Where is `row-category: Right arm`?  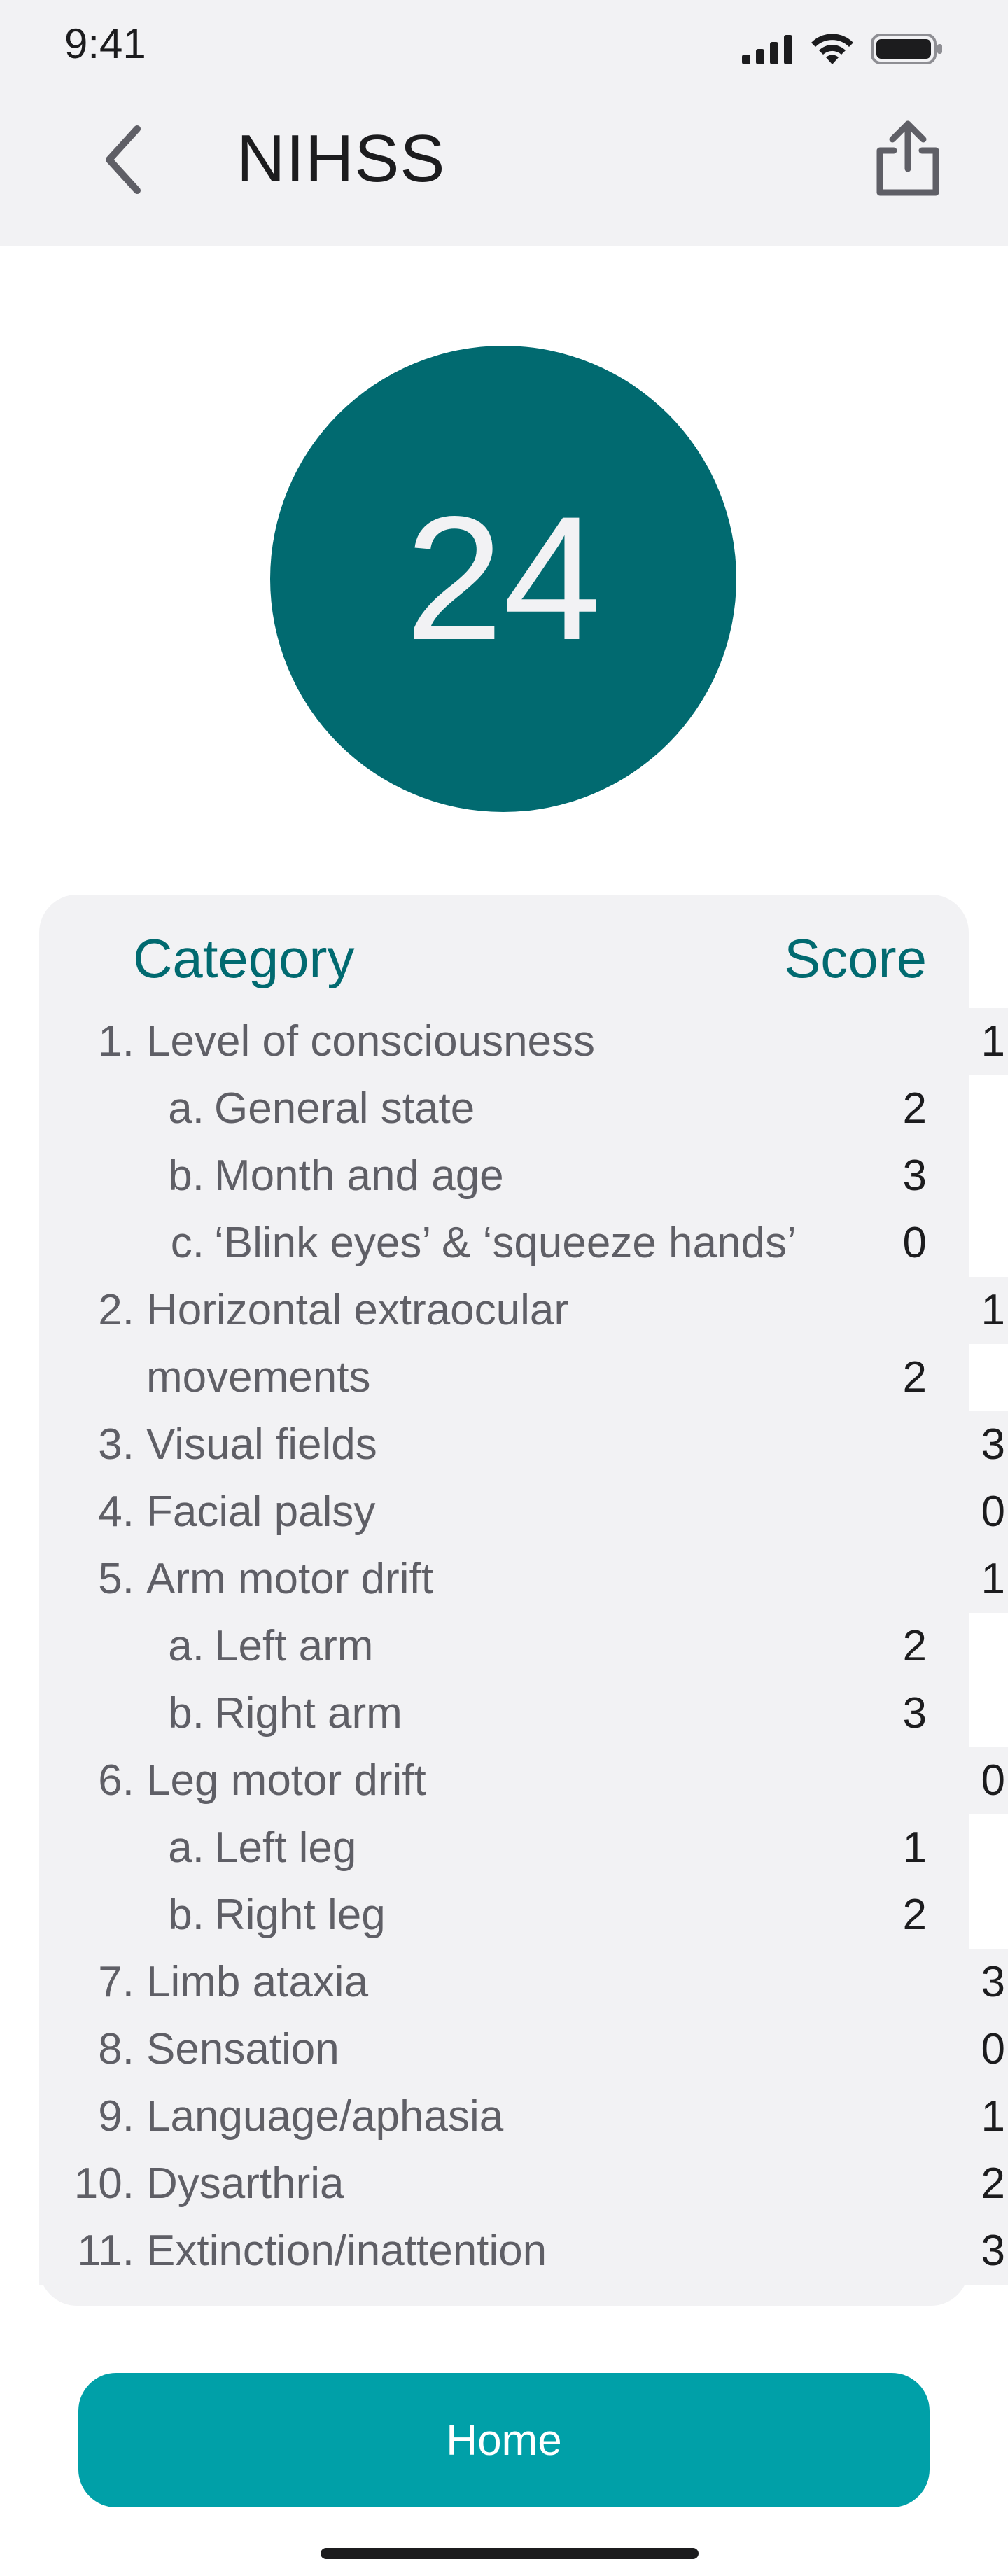 row-category: Right arm is located at coordinates (308, 1713).